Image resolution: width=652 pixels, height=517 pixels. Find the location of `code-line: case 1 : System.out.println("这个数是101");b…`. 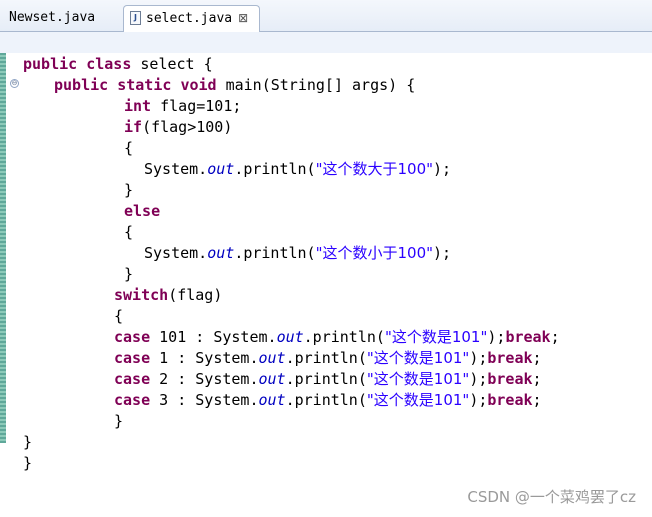

code-line: case 1 : System.out.println("这个数是101");b… is located at coordinates (328, 358).